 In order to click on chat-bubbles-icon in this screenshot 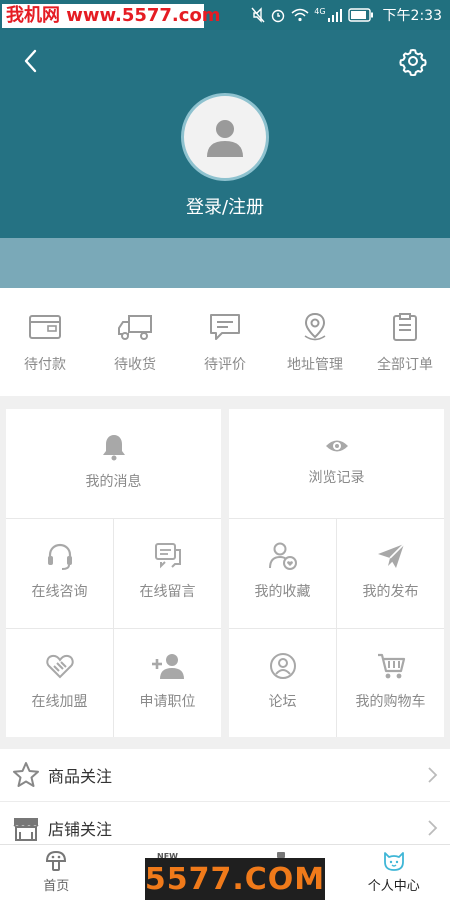, I will do `click(167, 556)`.